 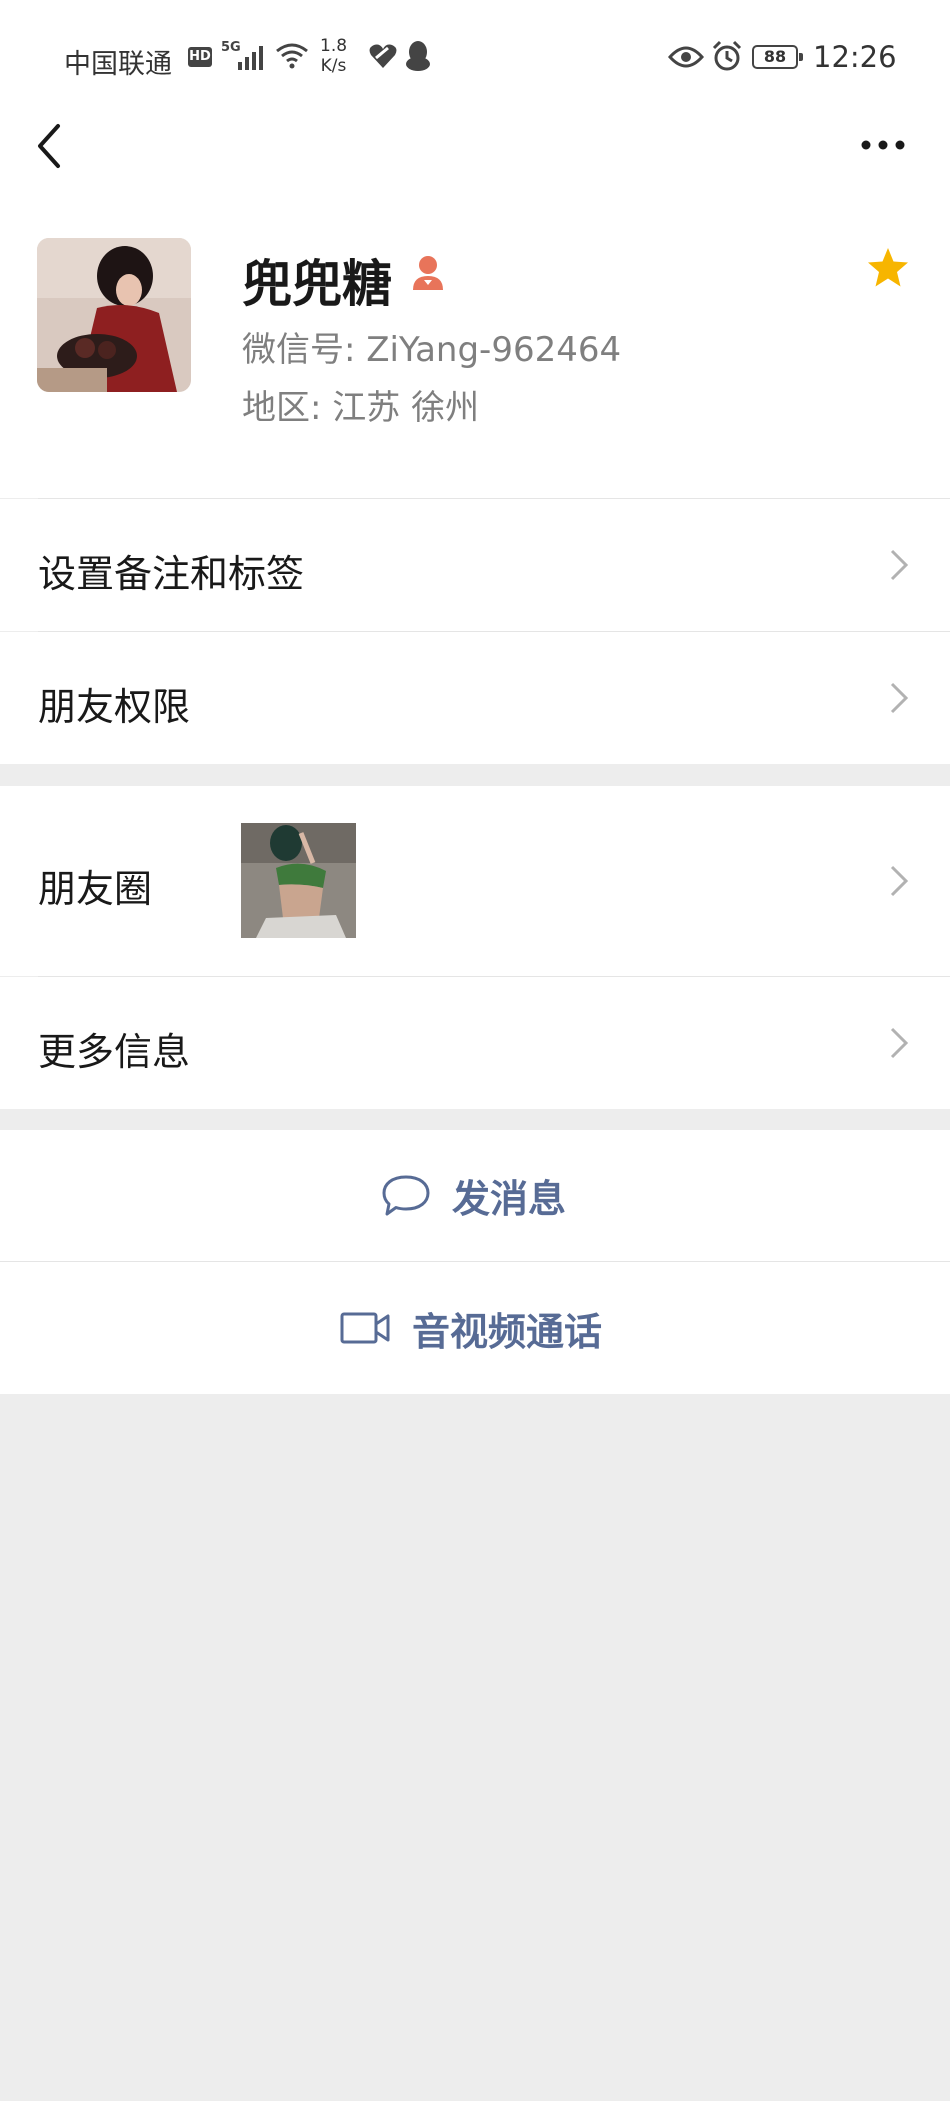 I want to click on remark-tags-row: 设置备注和标签, so click(x=475, y=565).